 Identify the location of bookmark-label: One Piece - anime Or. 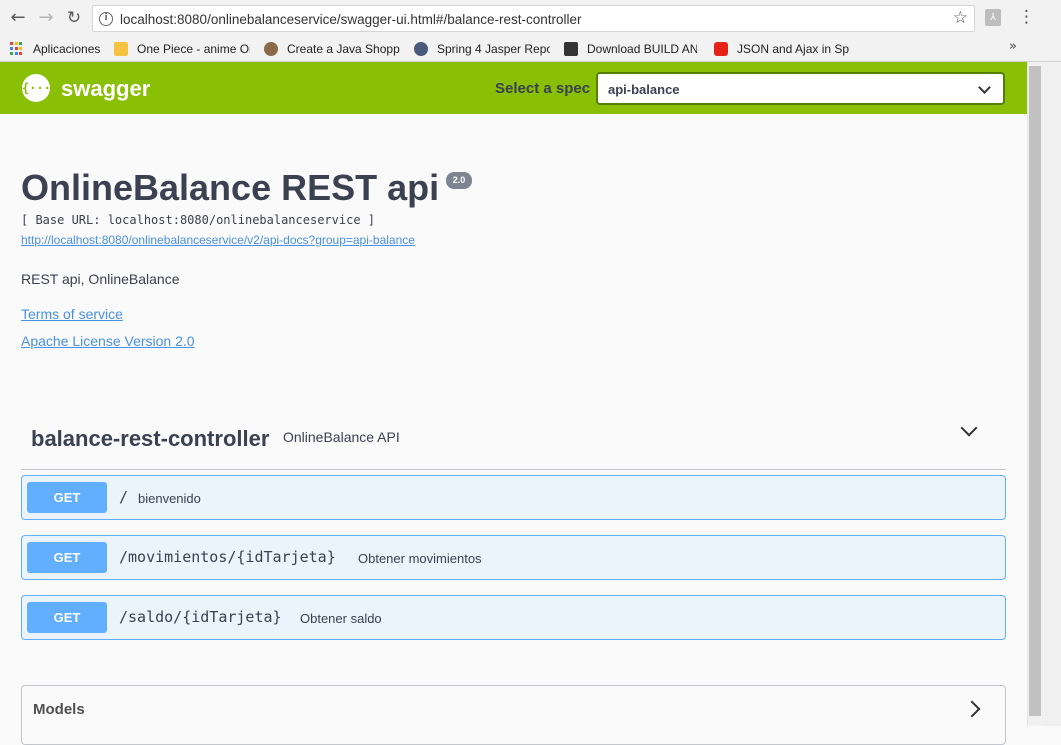
(193, 49).